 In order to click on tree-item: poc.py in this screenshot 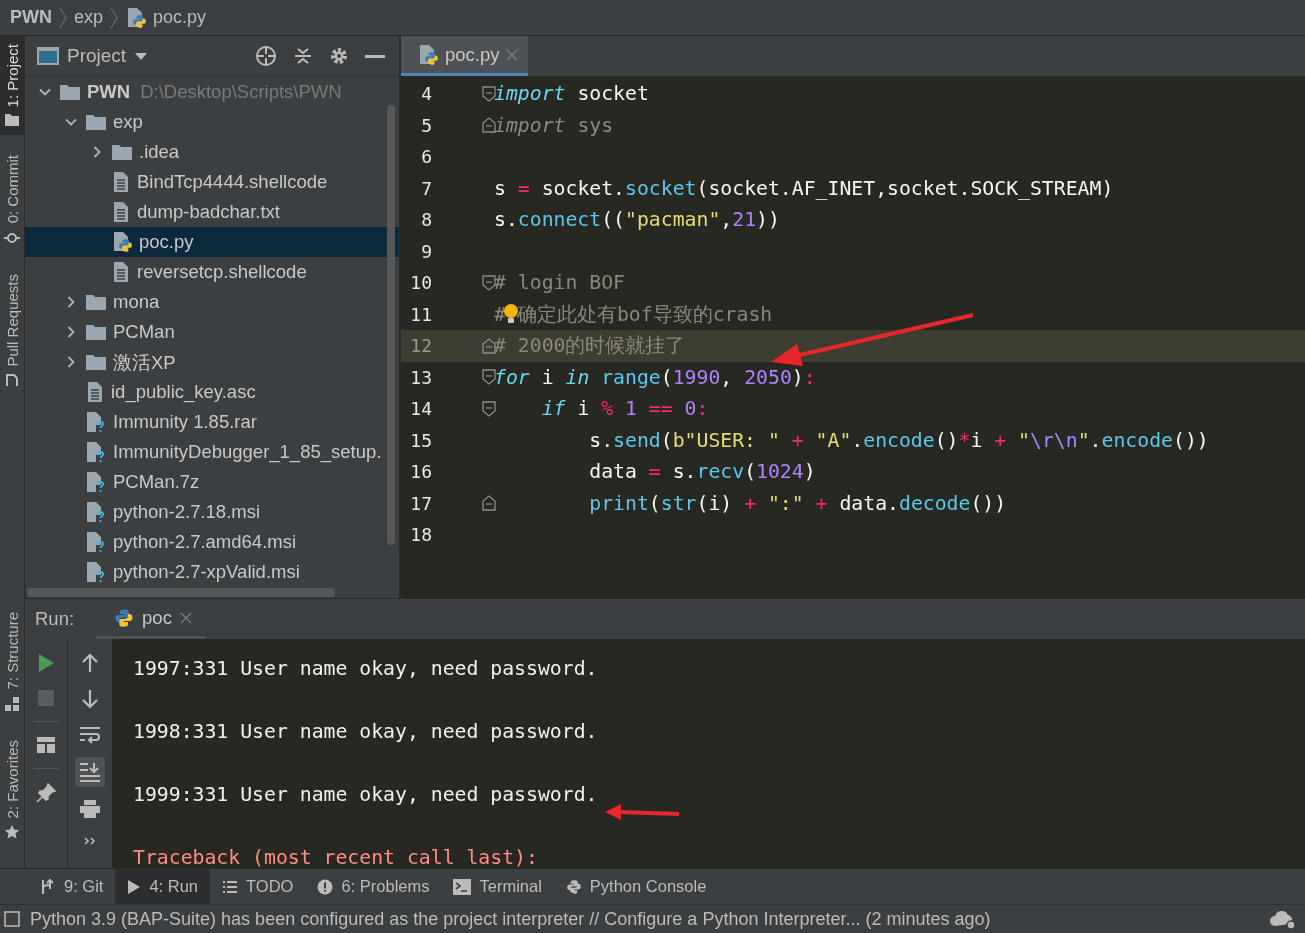, I will do `click(212, 242)`.